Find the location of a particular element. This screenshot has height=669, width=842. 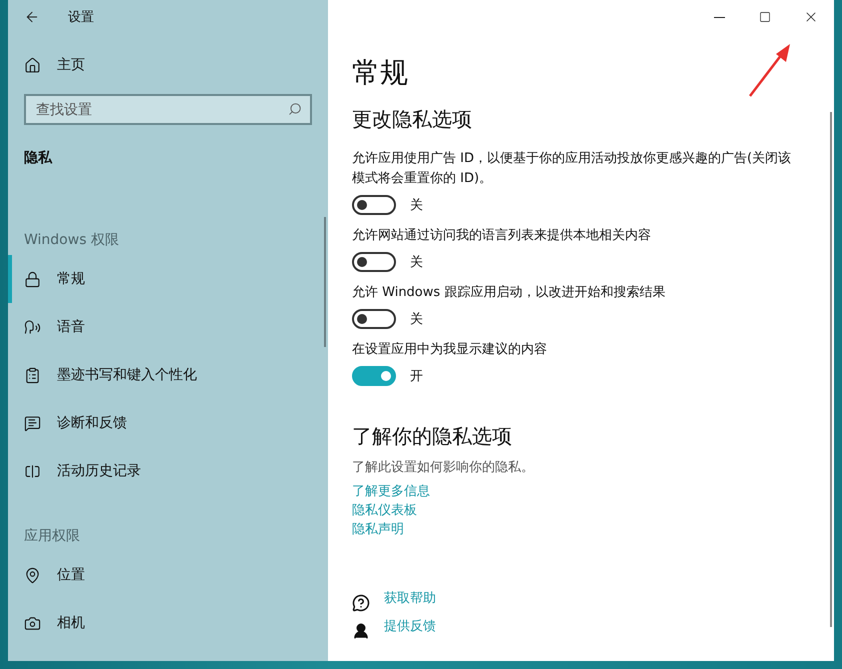

option-description: 在设置应用中为我显示建议的内容 is located at coordinates (450, 350).